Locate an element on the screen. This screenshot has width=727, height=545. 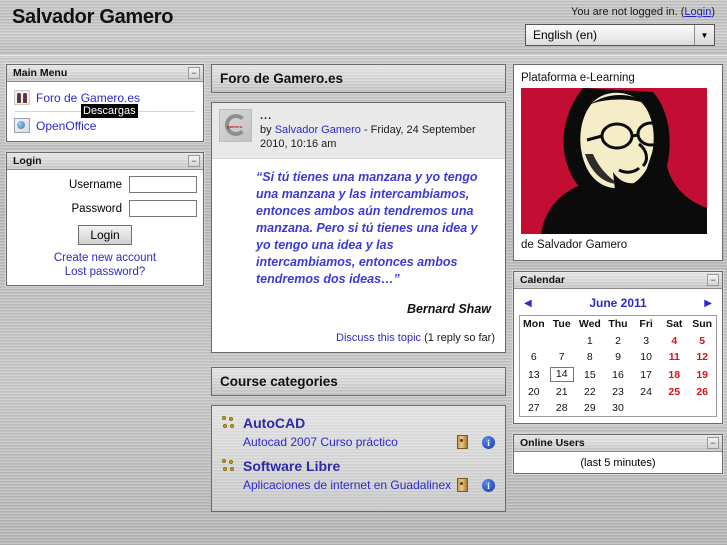
avatar-tag: gamero is located at coordinates (235, 126).